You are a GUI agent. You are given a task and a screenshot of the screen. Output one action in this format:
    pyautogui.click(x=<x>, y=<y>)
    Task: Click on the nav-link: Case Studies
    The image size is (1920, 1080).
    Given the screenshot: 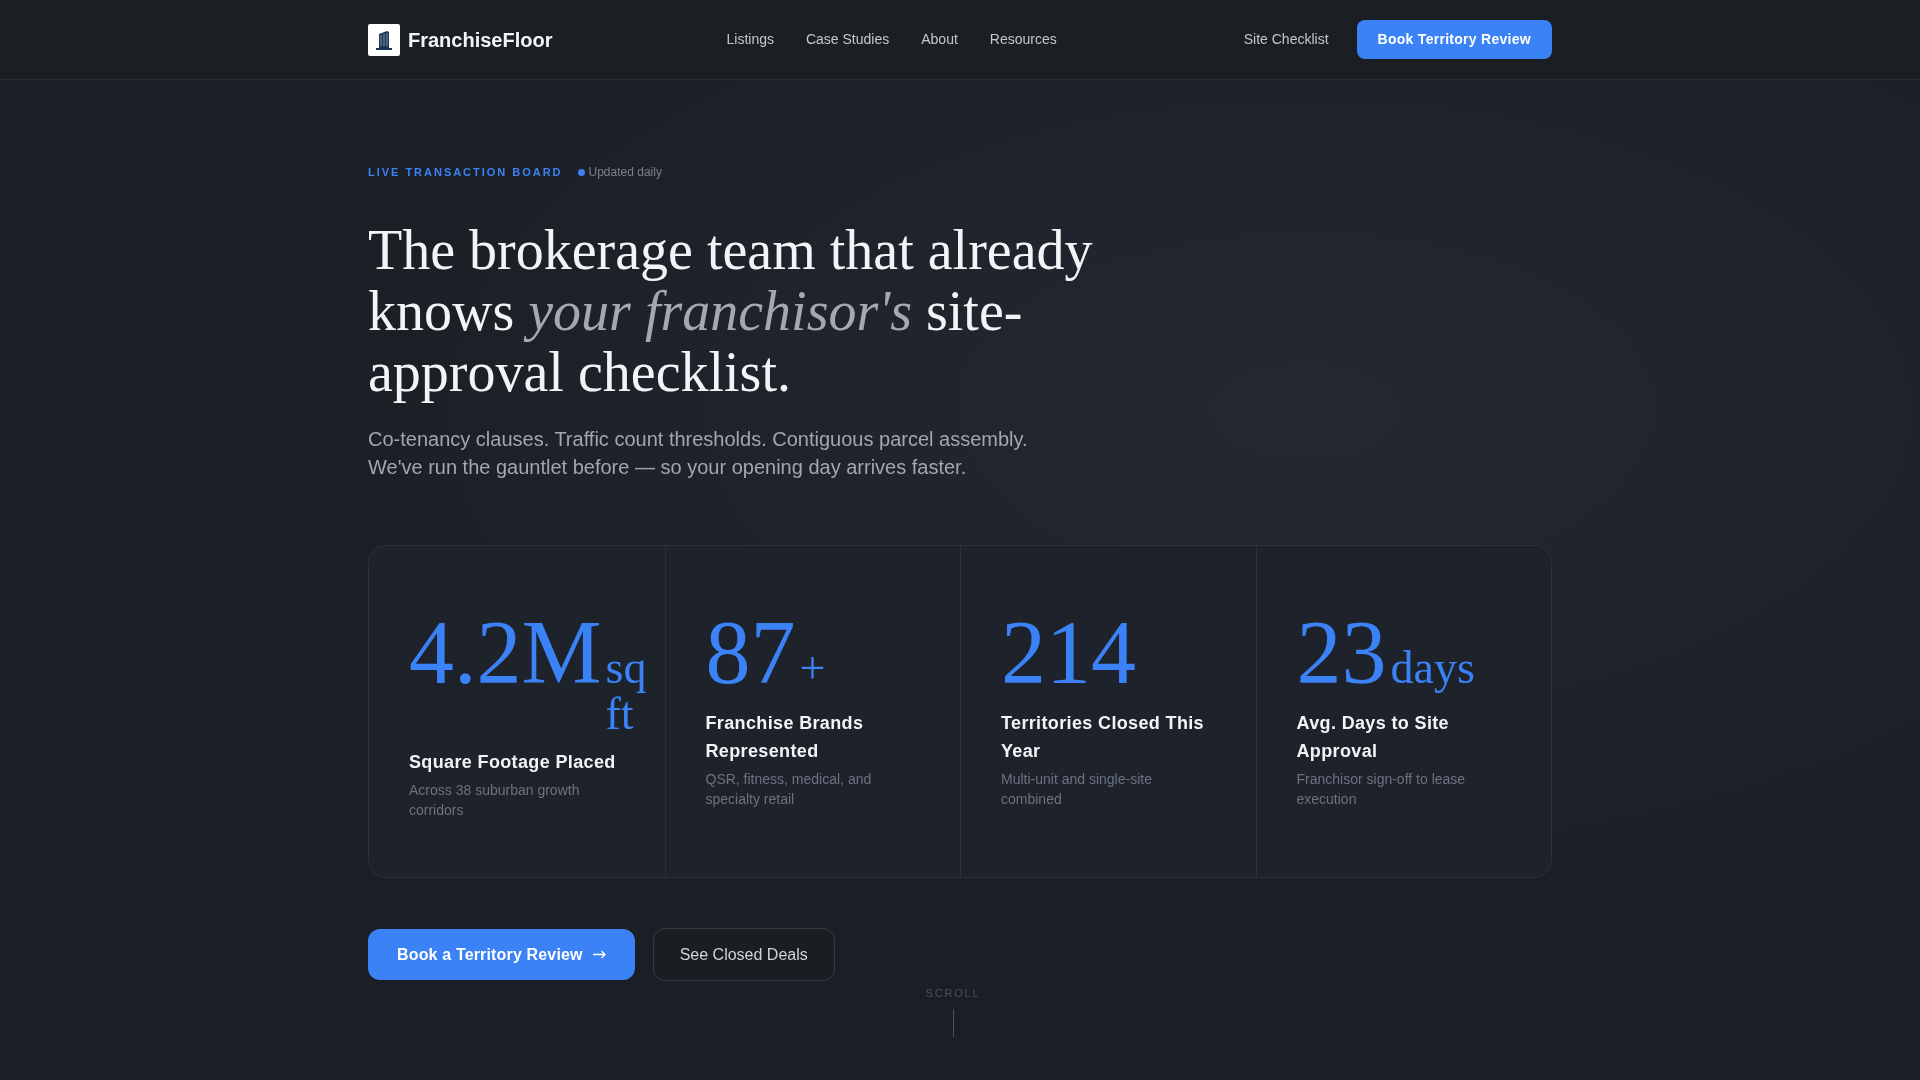 What is the action you would take?
    pyautogui.click(x=847, y=39)
    